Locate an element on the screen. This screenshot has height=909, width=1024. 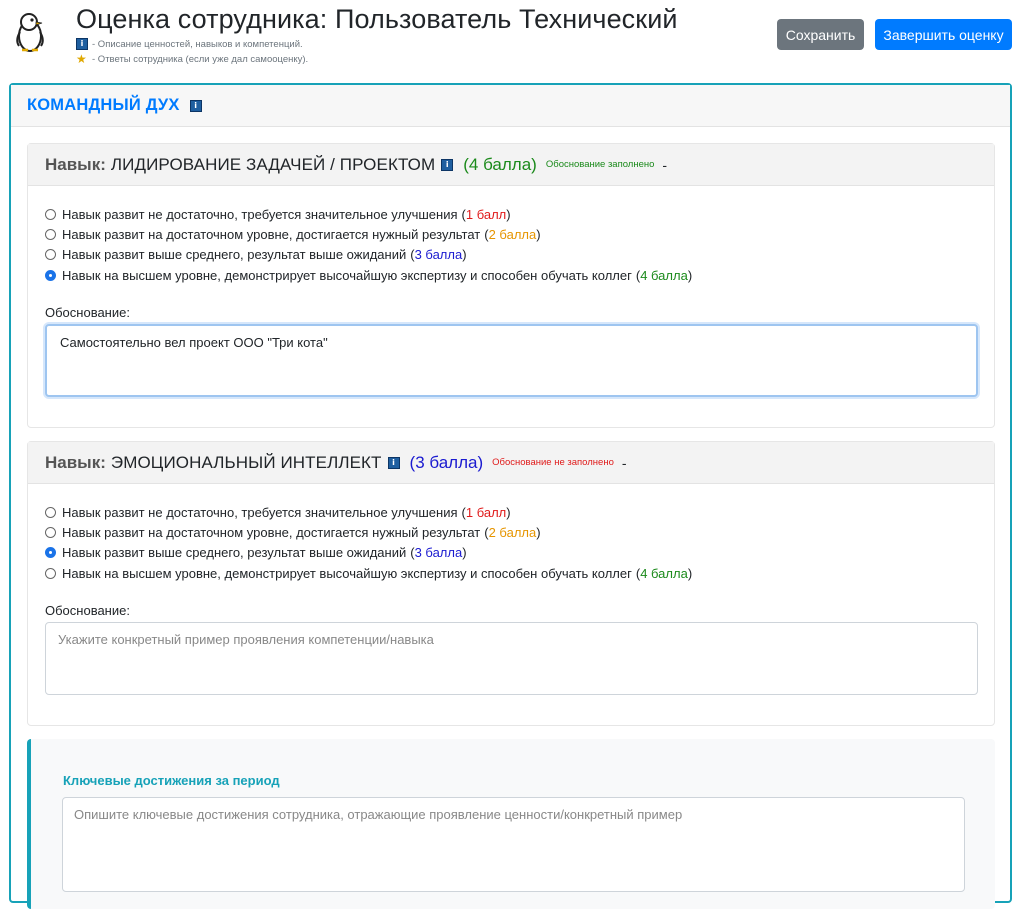
skill-score: (4 балла) is located at coordinates (500, 164).